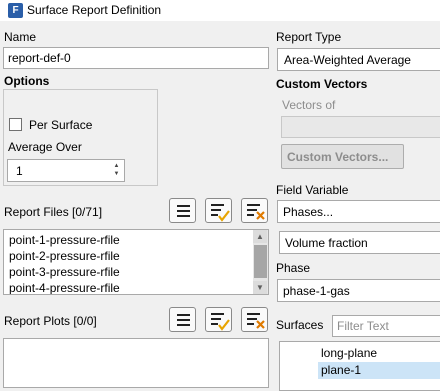  I want to click on surfaces-filter-placeholder: Filter Text, so click(363, 326).